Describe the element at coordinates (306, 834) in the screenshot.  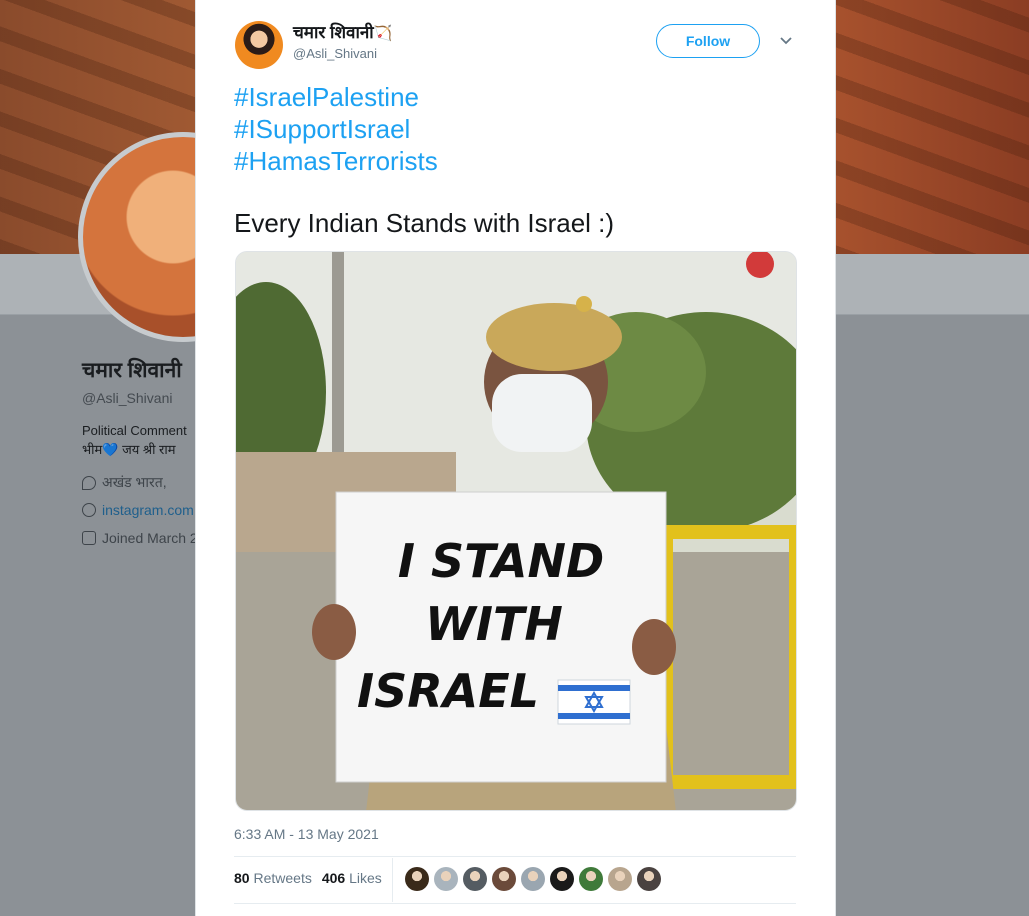
I see `tweet-timestamp: 6:33 AM - 13 May 2021` at that location.